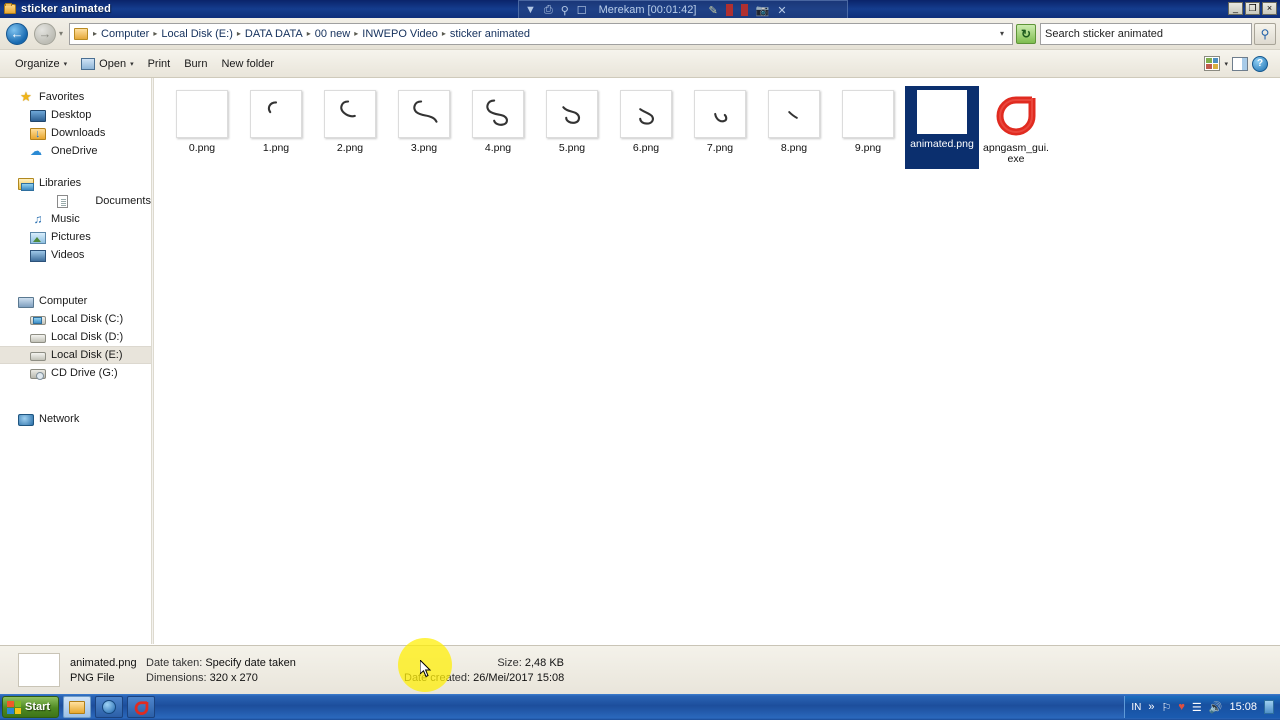  I want to click on breadcrumb-item-computer: Computer, so click(125, 34).